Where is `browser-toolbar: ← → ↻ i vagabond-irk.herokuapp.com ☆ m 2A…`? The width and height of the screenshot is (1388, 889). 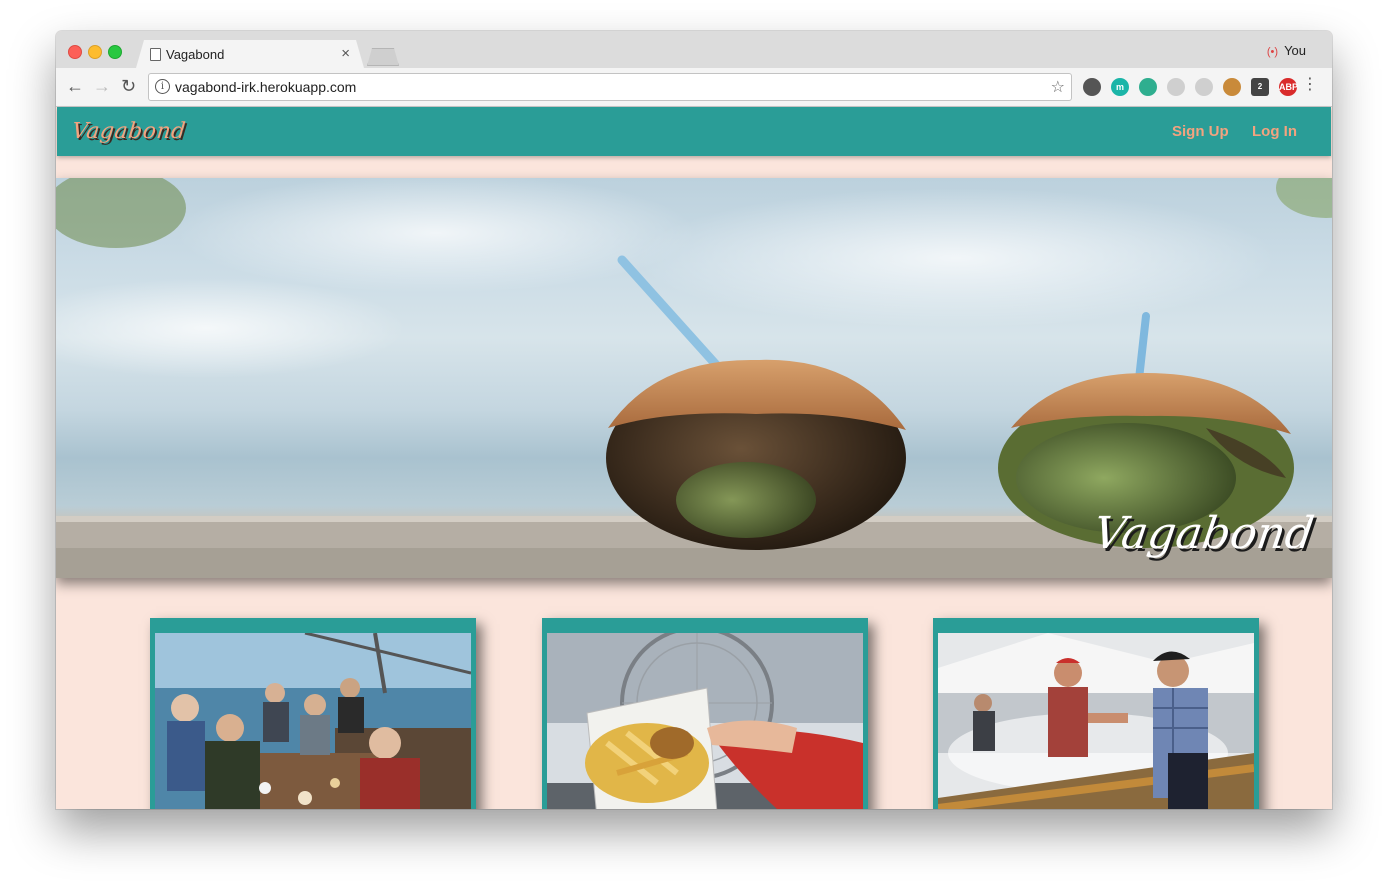
browser-toolbar: ← → ↻ i vagabond-irk.herokuapp.com ☆ m 2A… is located at coordinates (694, 87).